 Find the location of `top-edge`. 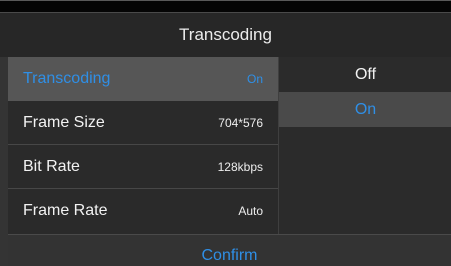

top-edge is located at coordinates (225, 6).